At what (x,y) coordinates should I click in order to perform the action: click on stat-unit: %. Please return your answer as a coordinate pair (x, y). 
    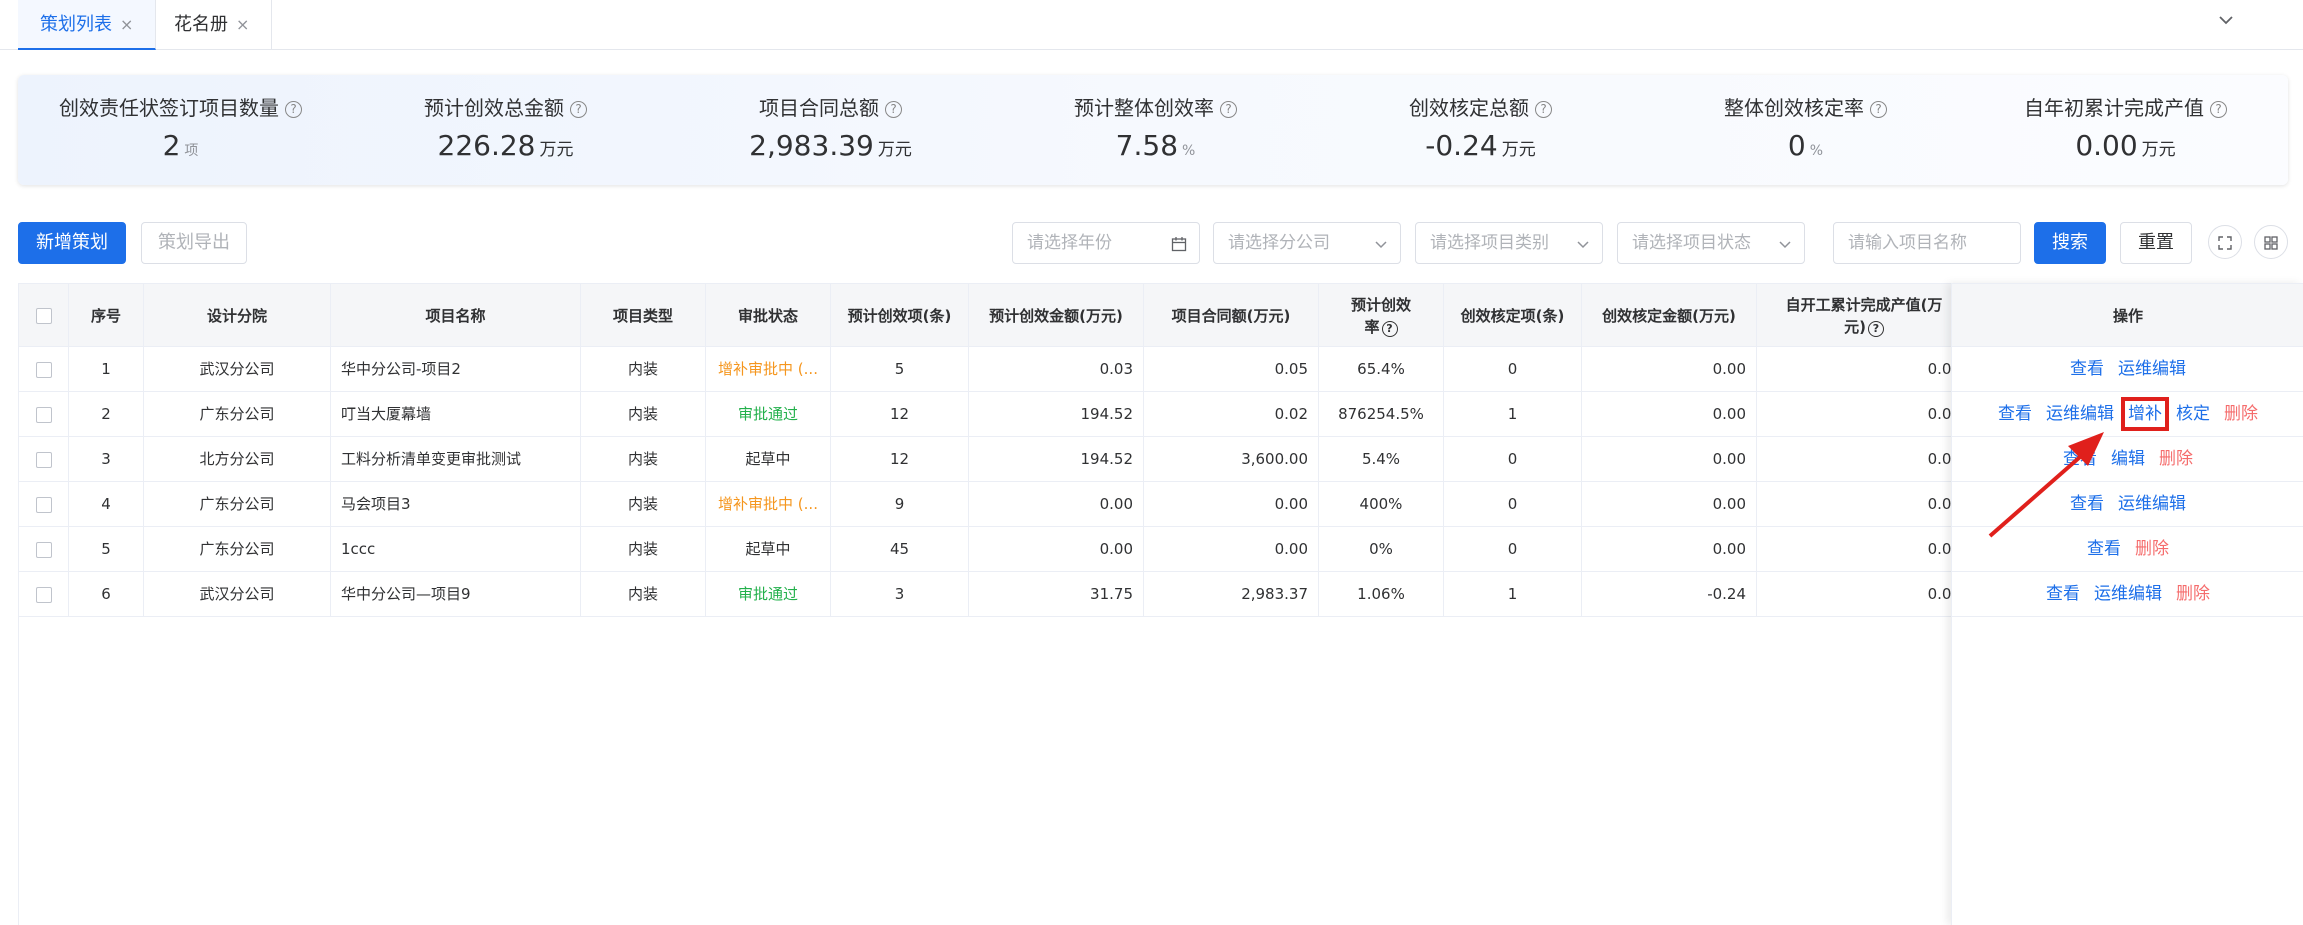
    Looking at the image, I should click on (1816, 151).